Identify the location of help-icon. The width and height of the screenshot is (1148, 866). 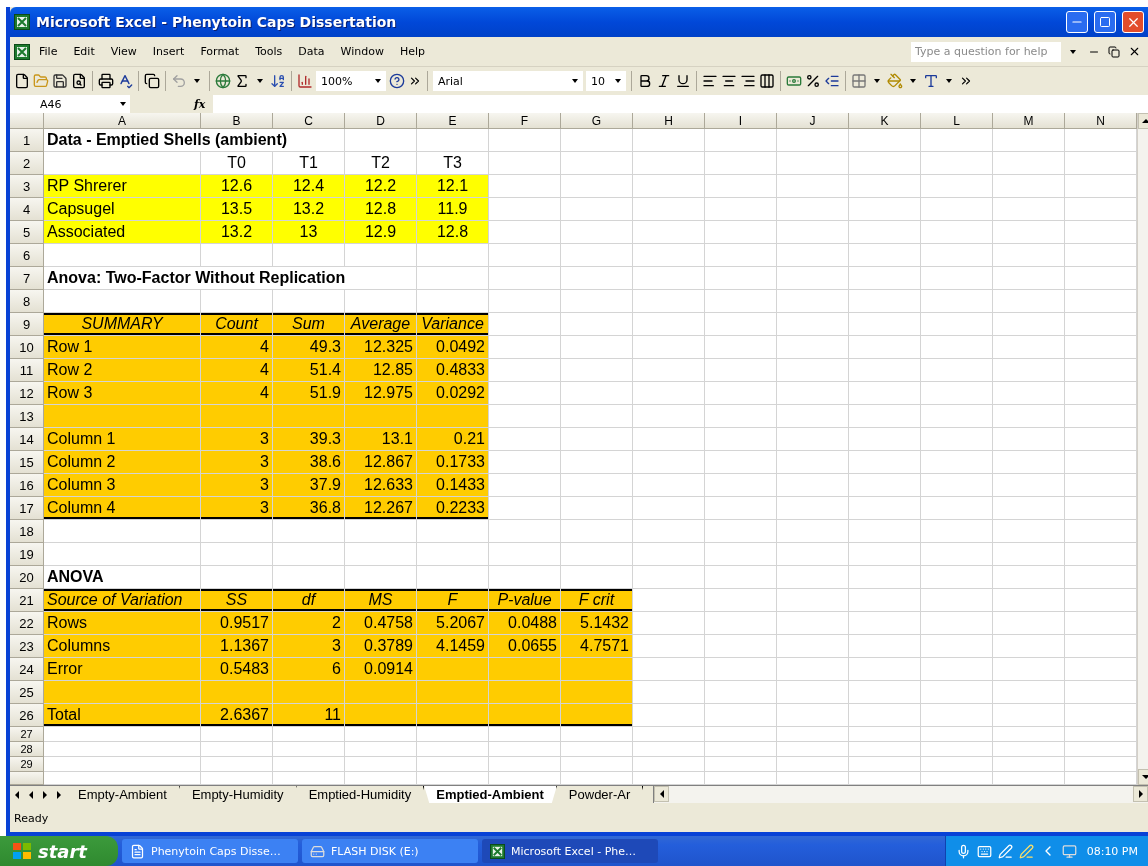
(397, 81).